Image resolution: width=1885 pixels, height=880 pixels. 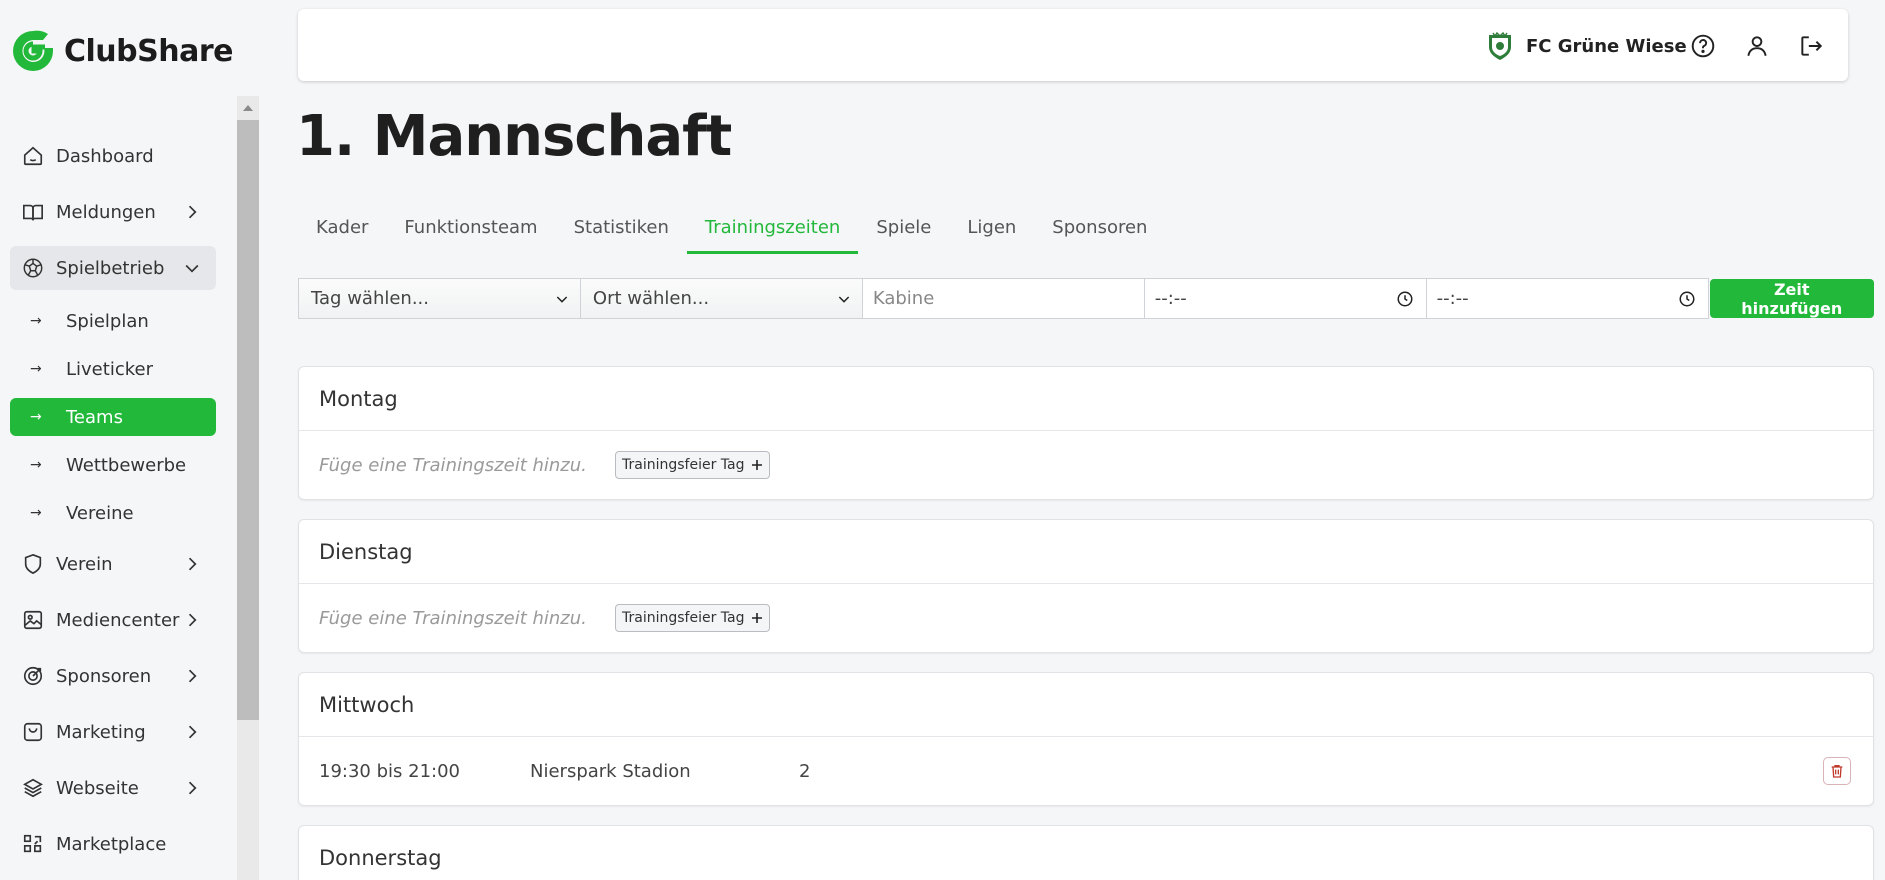 I want to click on scroll-up-arrow-icon, so click(x=248, y=107).